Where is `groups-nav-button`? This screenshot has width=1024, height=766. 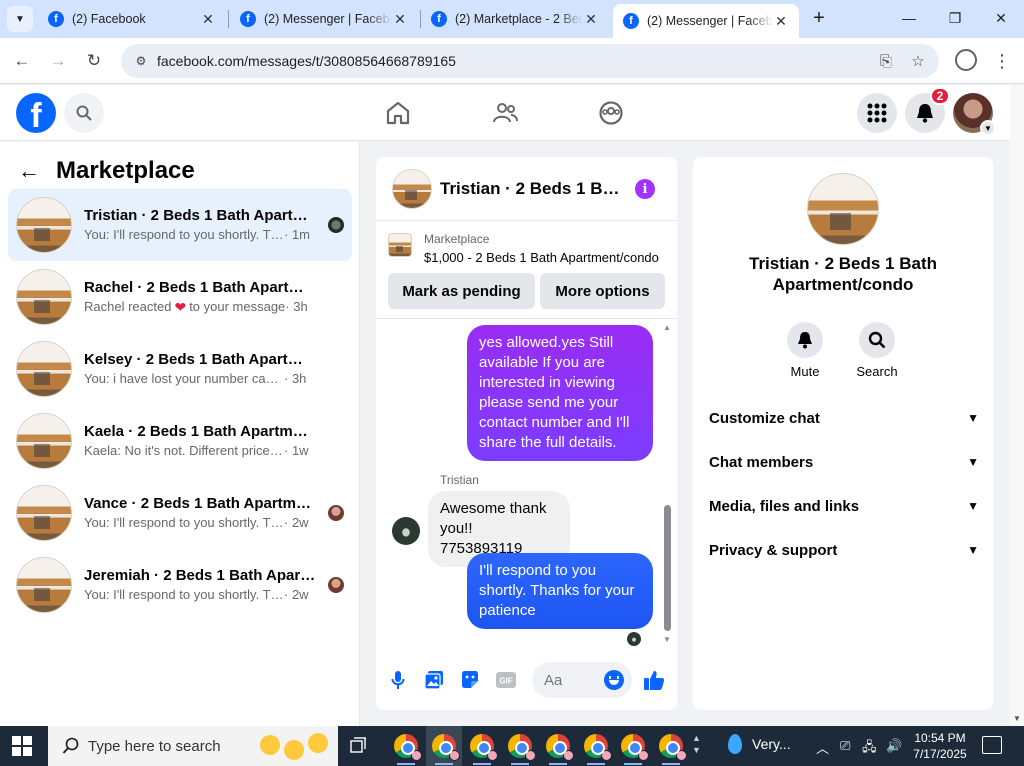 groups-nav-button is located at coordinates (611, 113).